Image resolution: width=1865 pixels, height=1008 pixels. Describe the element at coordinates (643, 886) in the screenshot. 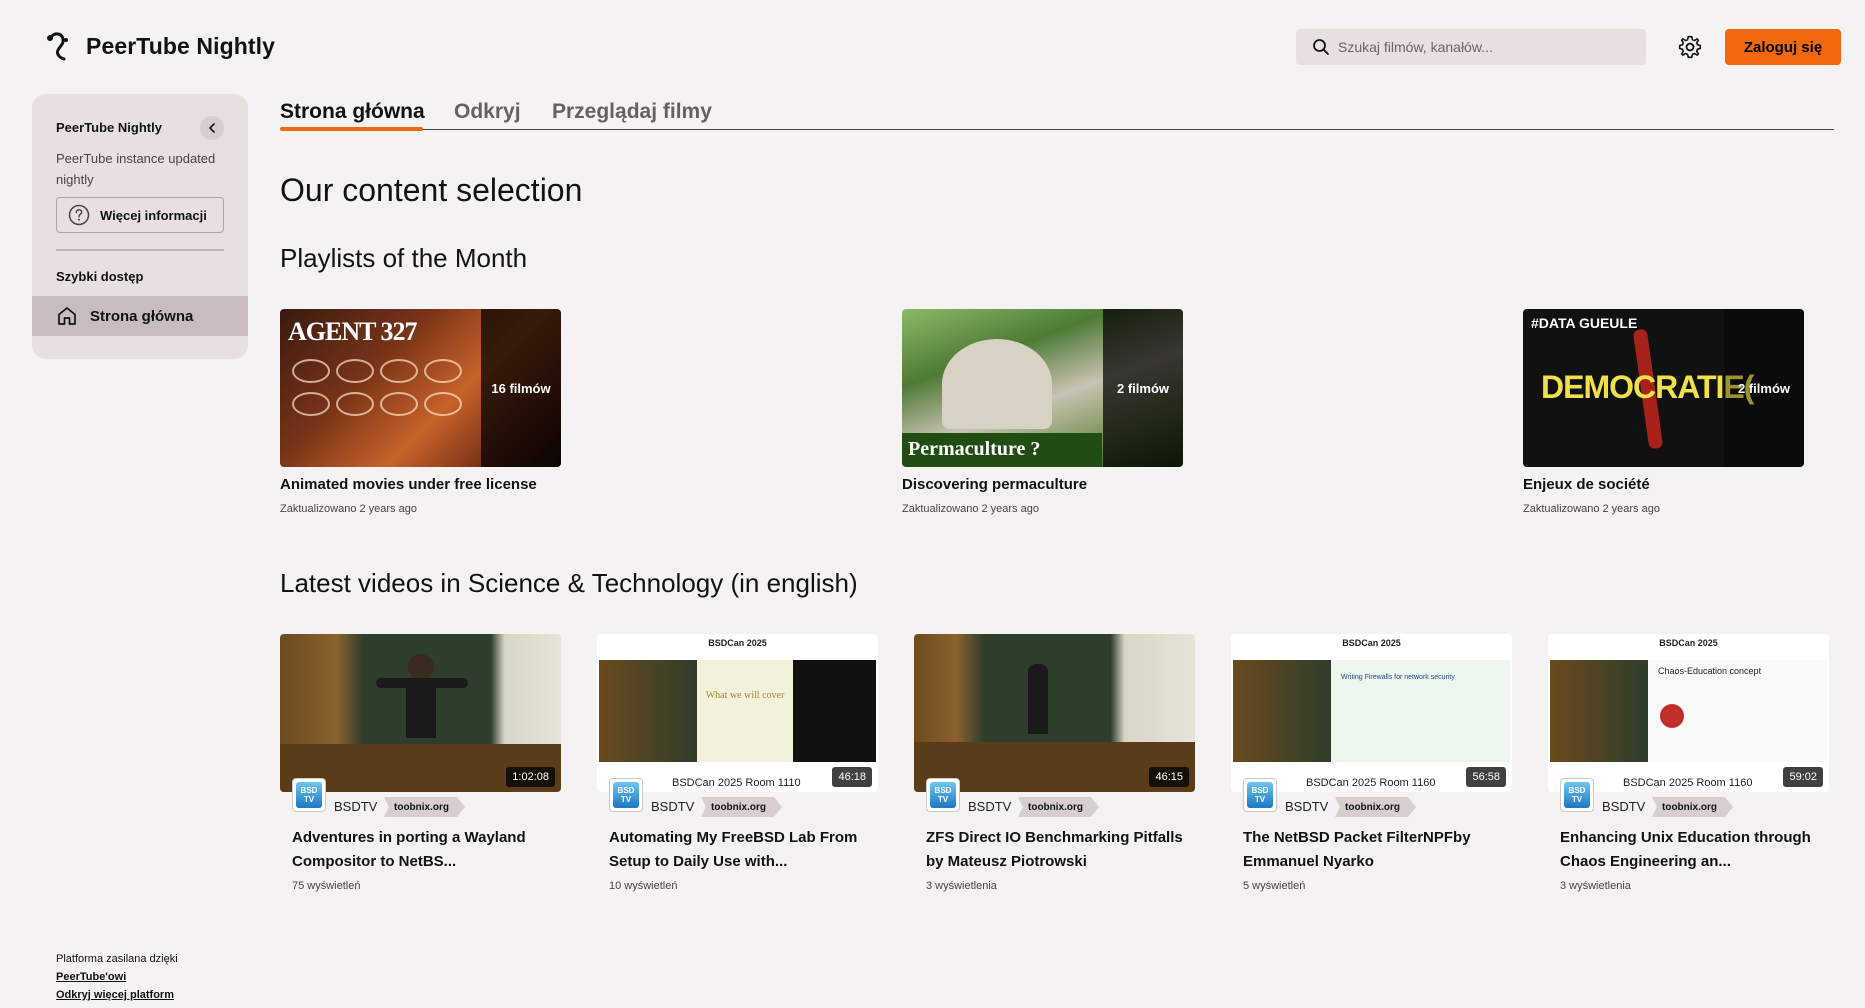

I see `video-views: 10 wyświetleń` at that location.